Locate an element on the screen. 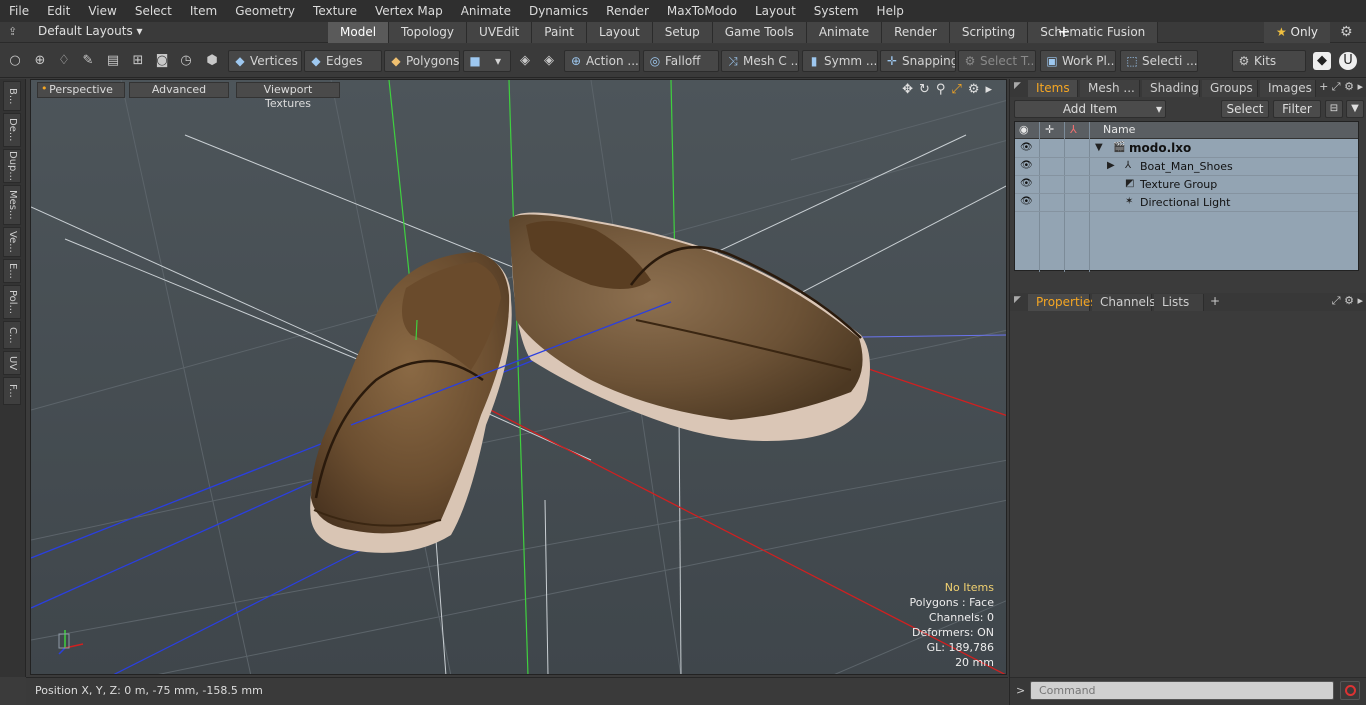 The width and height of the screenshot is (1366, 705). menu-edit: Edit is located at coordinates (58, 11).